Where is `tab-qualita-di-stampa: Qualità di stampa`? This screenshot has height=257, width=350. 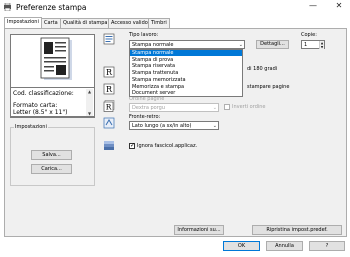 tab-qualita-di-stampa: Qualità di stampa is located at coordinates (85, 23).